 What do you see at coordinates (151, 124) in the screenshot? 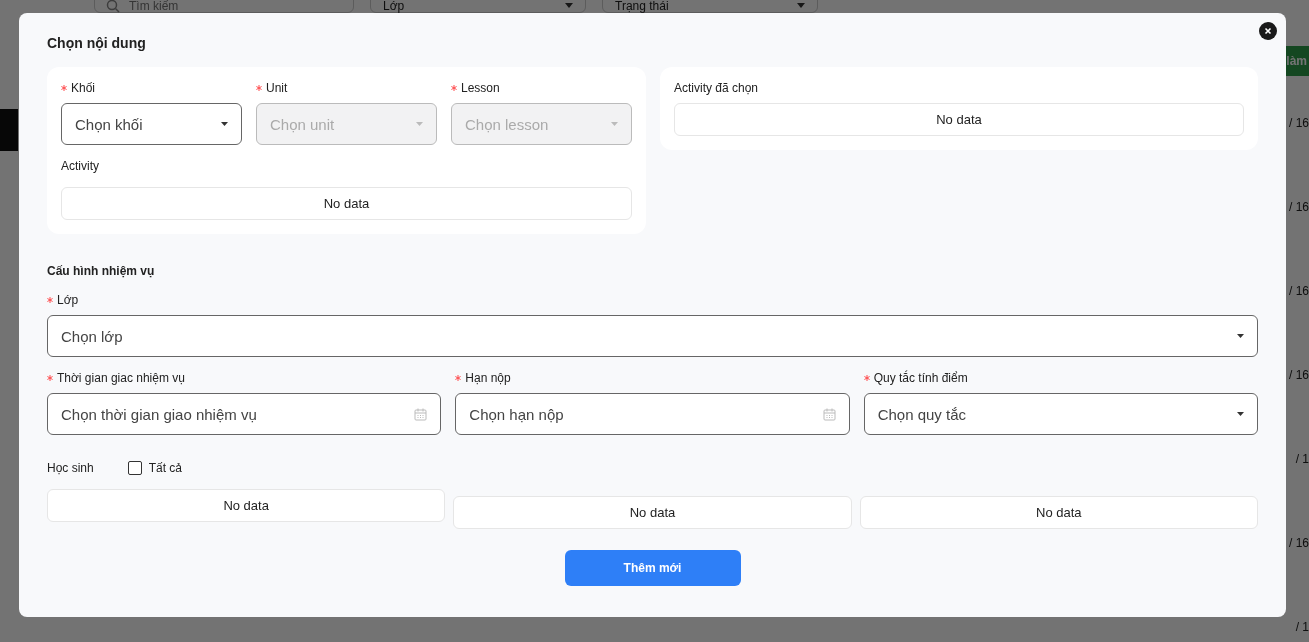
I see `select-field: Chọn khối` at bounding box center [151, 124].